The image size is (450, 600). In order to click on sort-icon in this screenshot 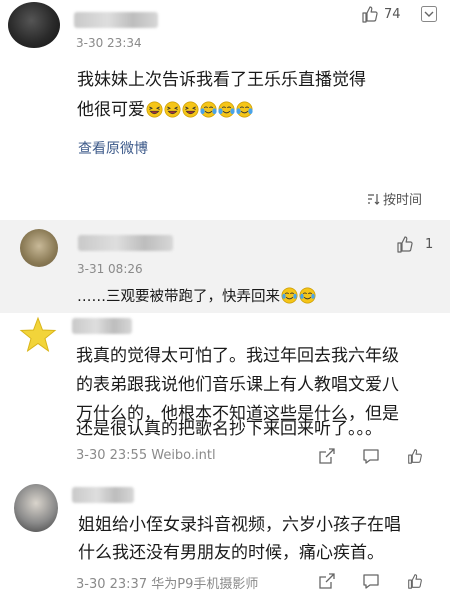, I will do `click(374, 199)`.